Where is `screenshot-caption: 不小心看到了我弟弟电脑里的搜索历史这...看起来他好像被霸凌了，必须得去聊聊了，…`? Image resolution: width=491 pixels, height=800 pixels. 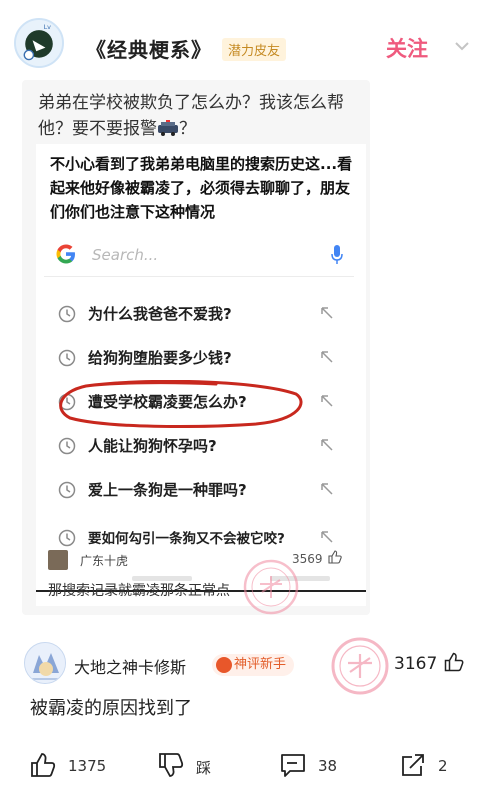
screenshot-caption: 不小心看到了我弟弟电脑里的搜索历史这...看起来他好像被霸凌了，必须得去聊聊了，… is located at coordinates (201, 188).